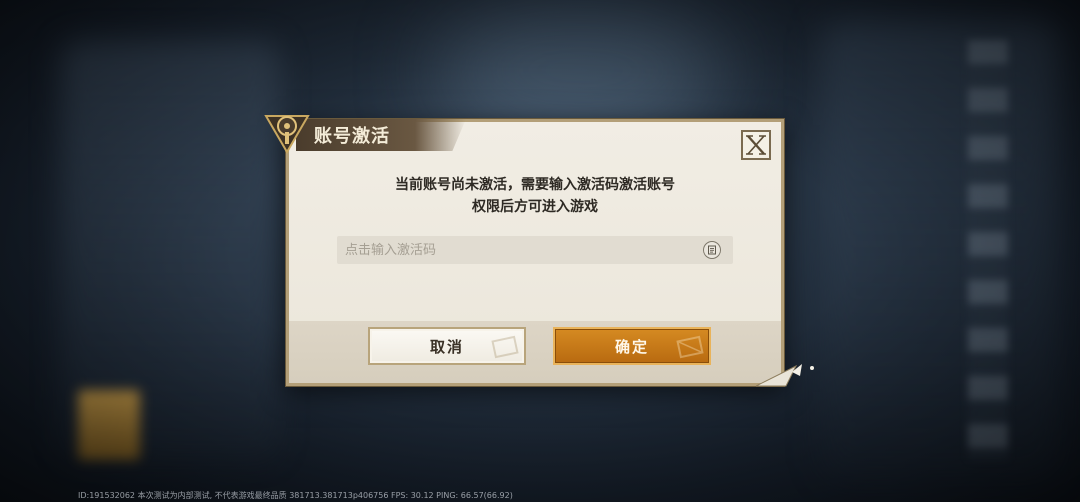 The image size is (1080, 502). I want to click on message-line-1: 当前账号尚未激活，需要输入激活码激活账号, so click(535, 185).